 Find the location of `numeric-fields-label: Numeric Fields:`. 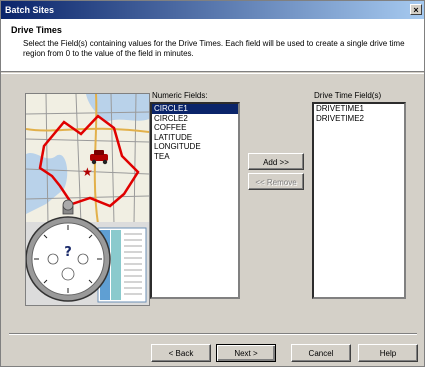

numeric-fields-label: Numeric Fields: is located at coordinates (180, 95).